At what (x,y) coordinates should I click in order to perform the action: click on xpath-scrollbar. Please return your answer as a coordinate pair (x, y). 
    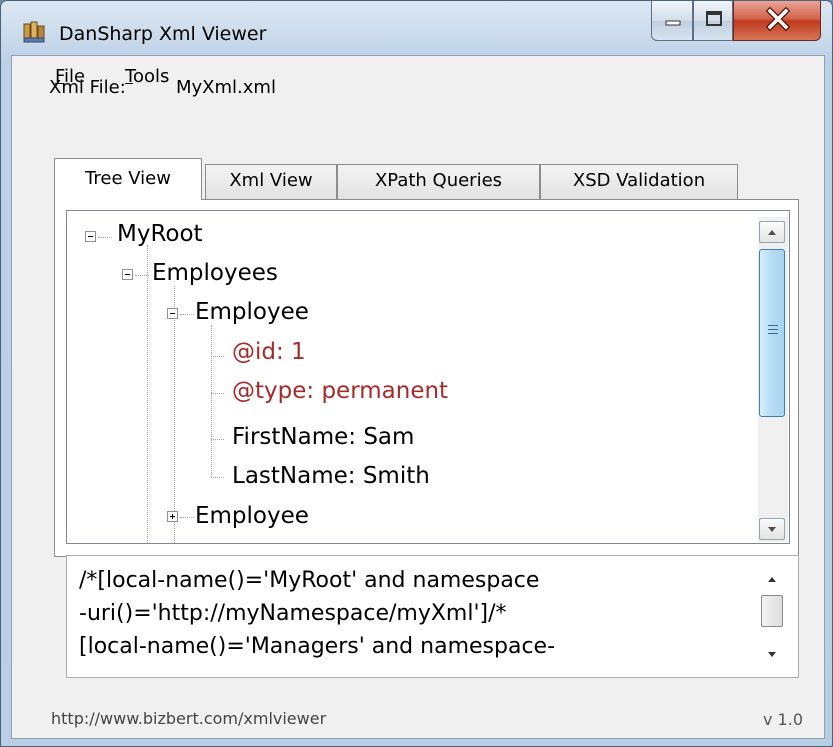
    Looking at the image, I should click on (772, 617).